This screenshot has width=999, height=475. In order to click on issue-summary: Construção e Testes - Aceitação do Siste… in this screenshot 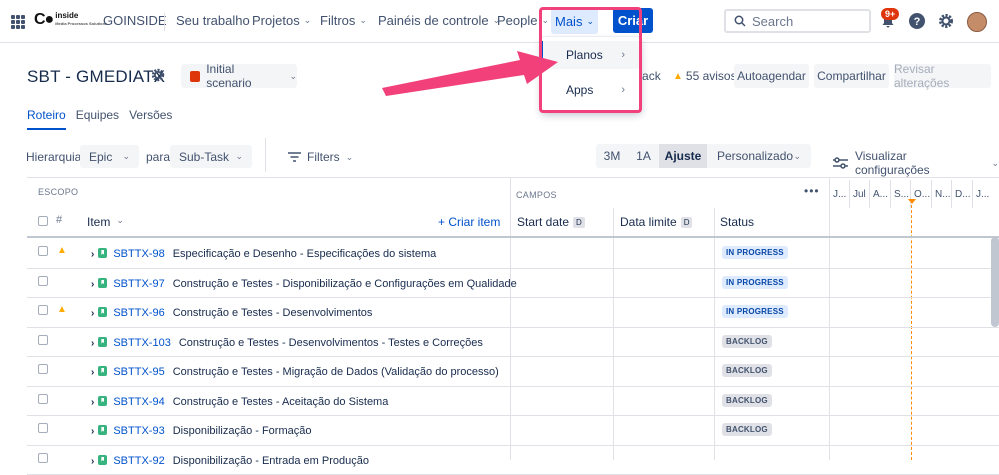, I will do `click(281, 402)`.